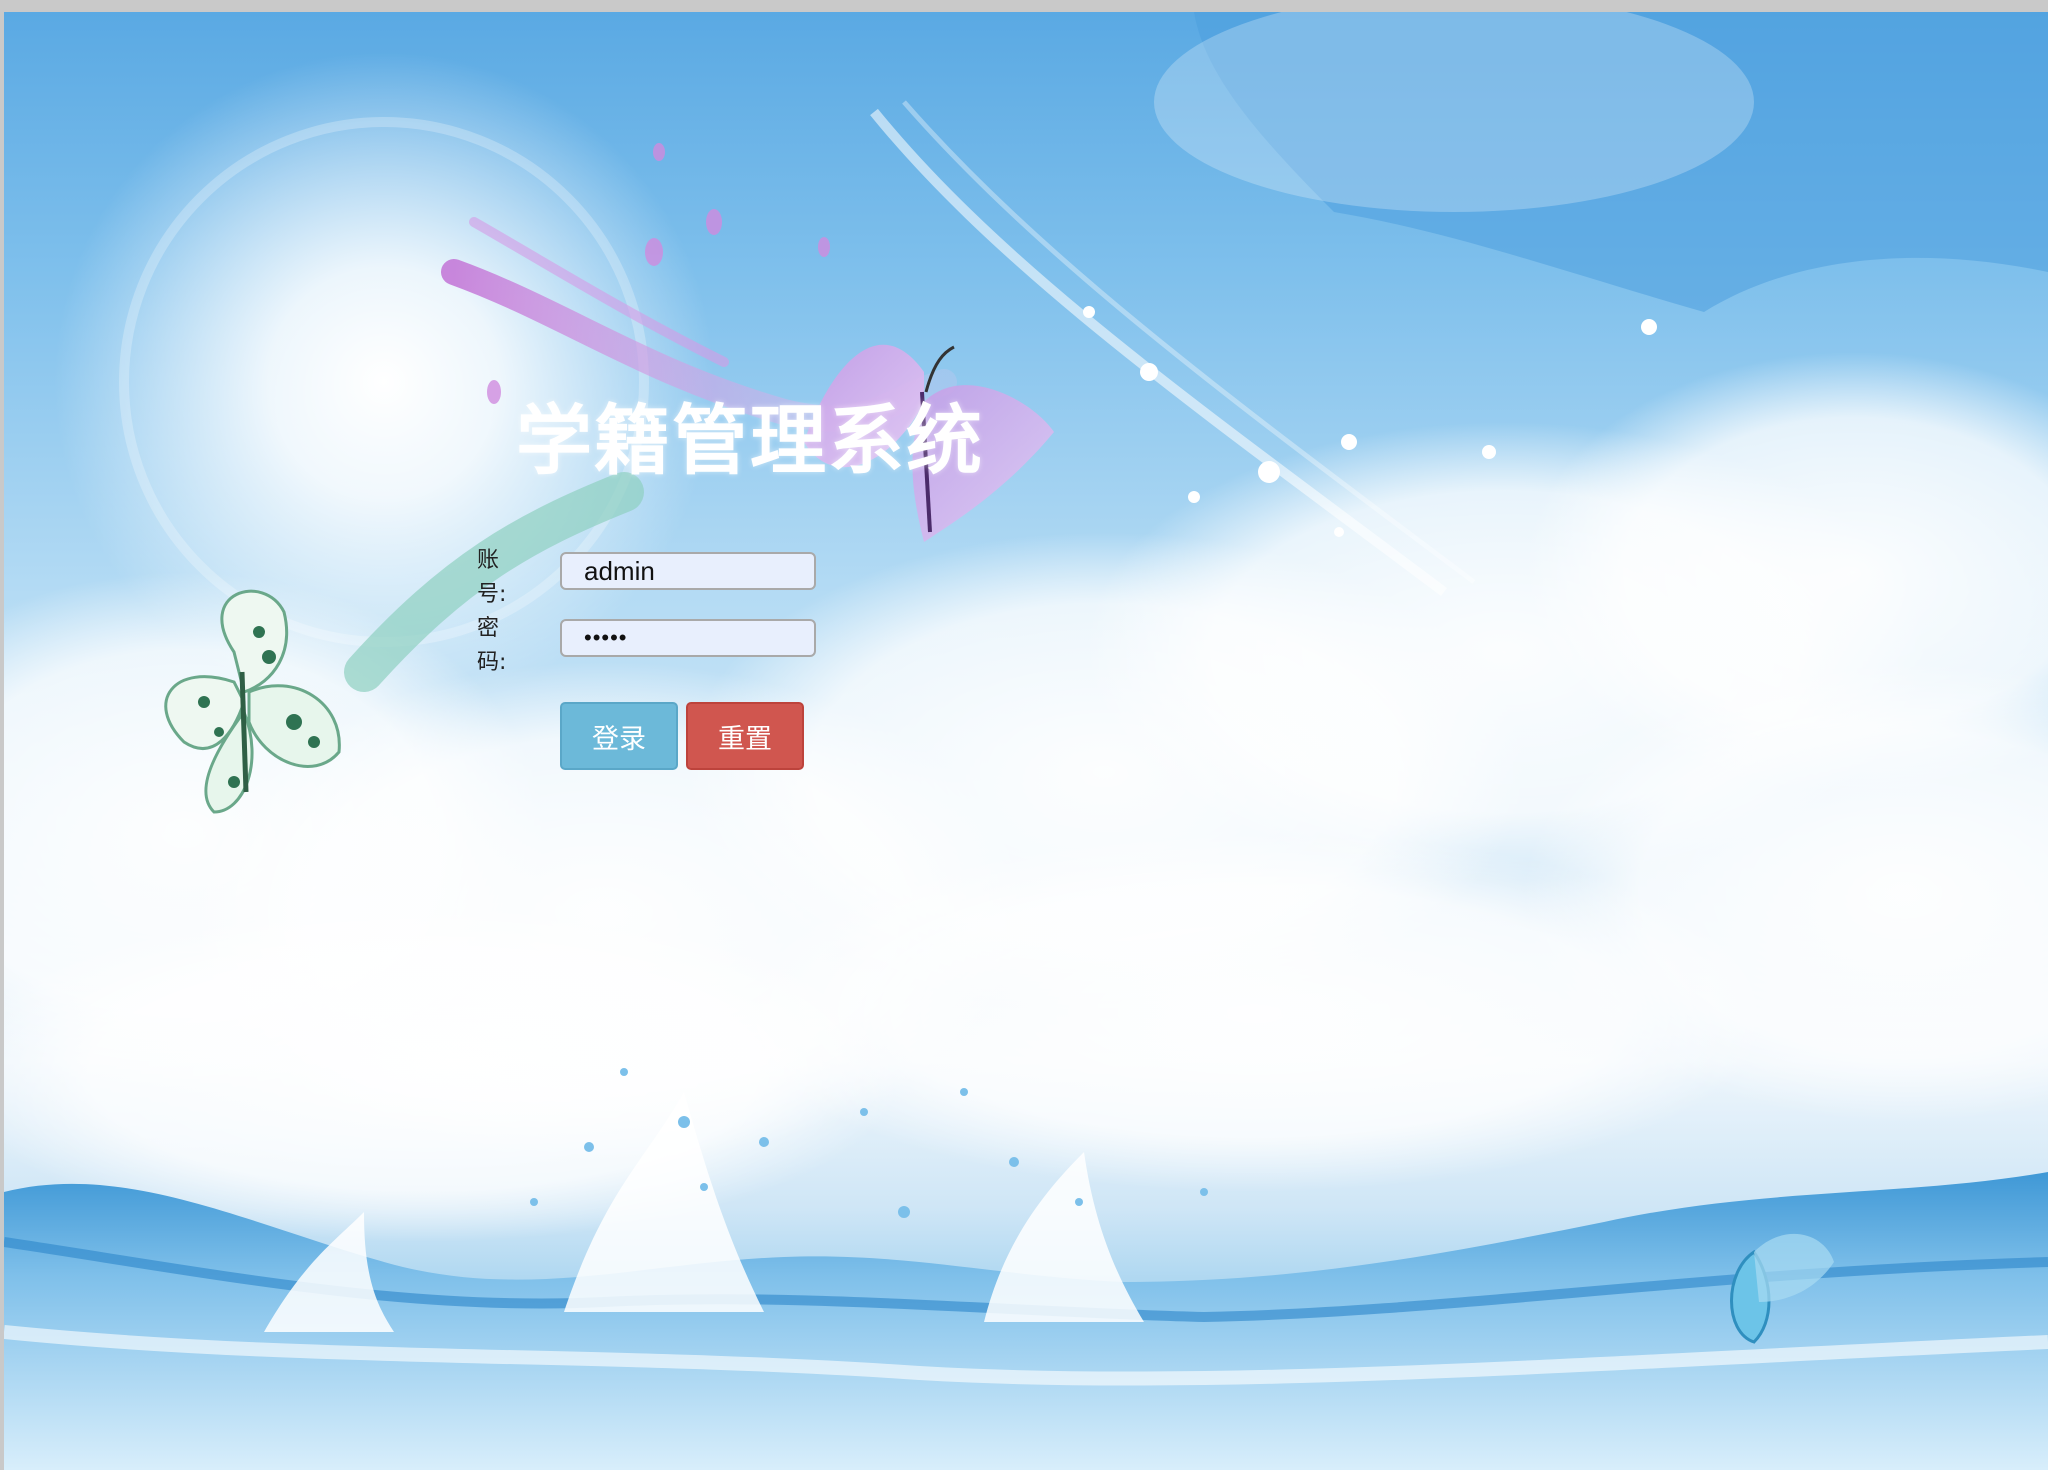 This screenshot has height=1470, width=2048. Describe the element at coordinates (750, 440) in the screenshot. I see `page-title: 学籍管理系统` at that location.